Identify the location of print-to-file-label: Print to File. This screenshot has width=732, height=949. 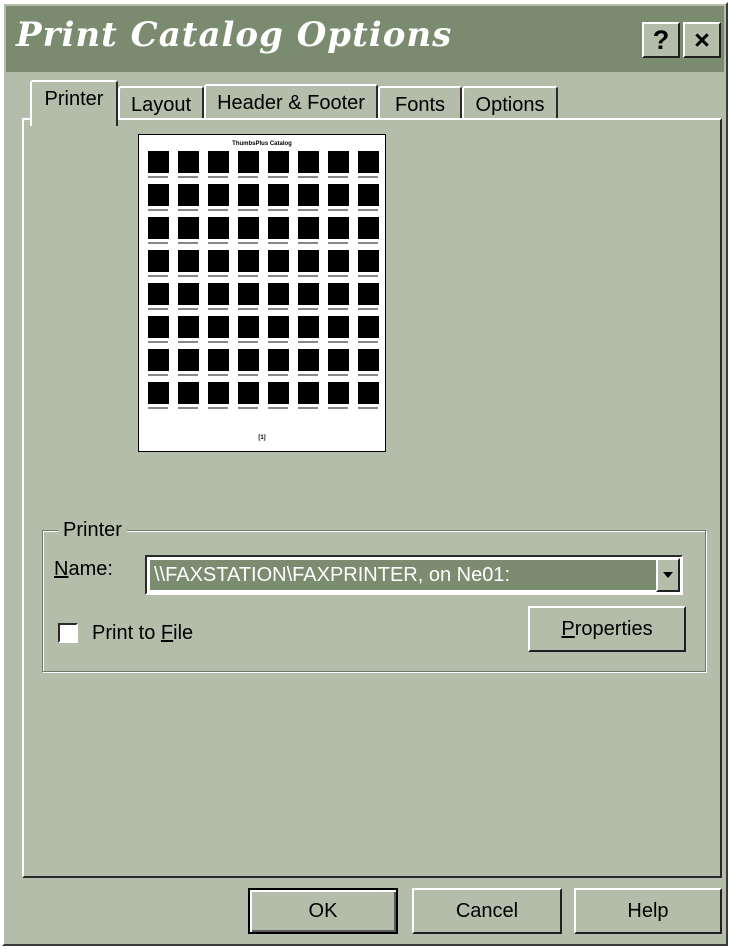
(142, 633).